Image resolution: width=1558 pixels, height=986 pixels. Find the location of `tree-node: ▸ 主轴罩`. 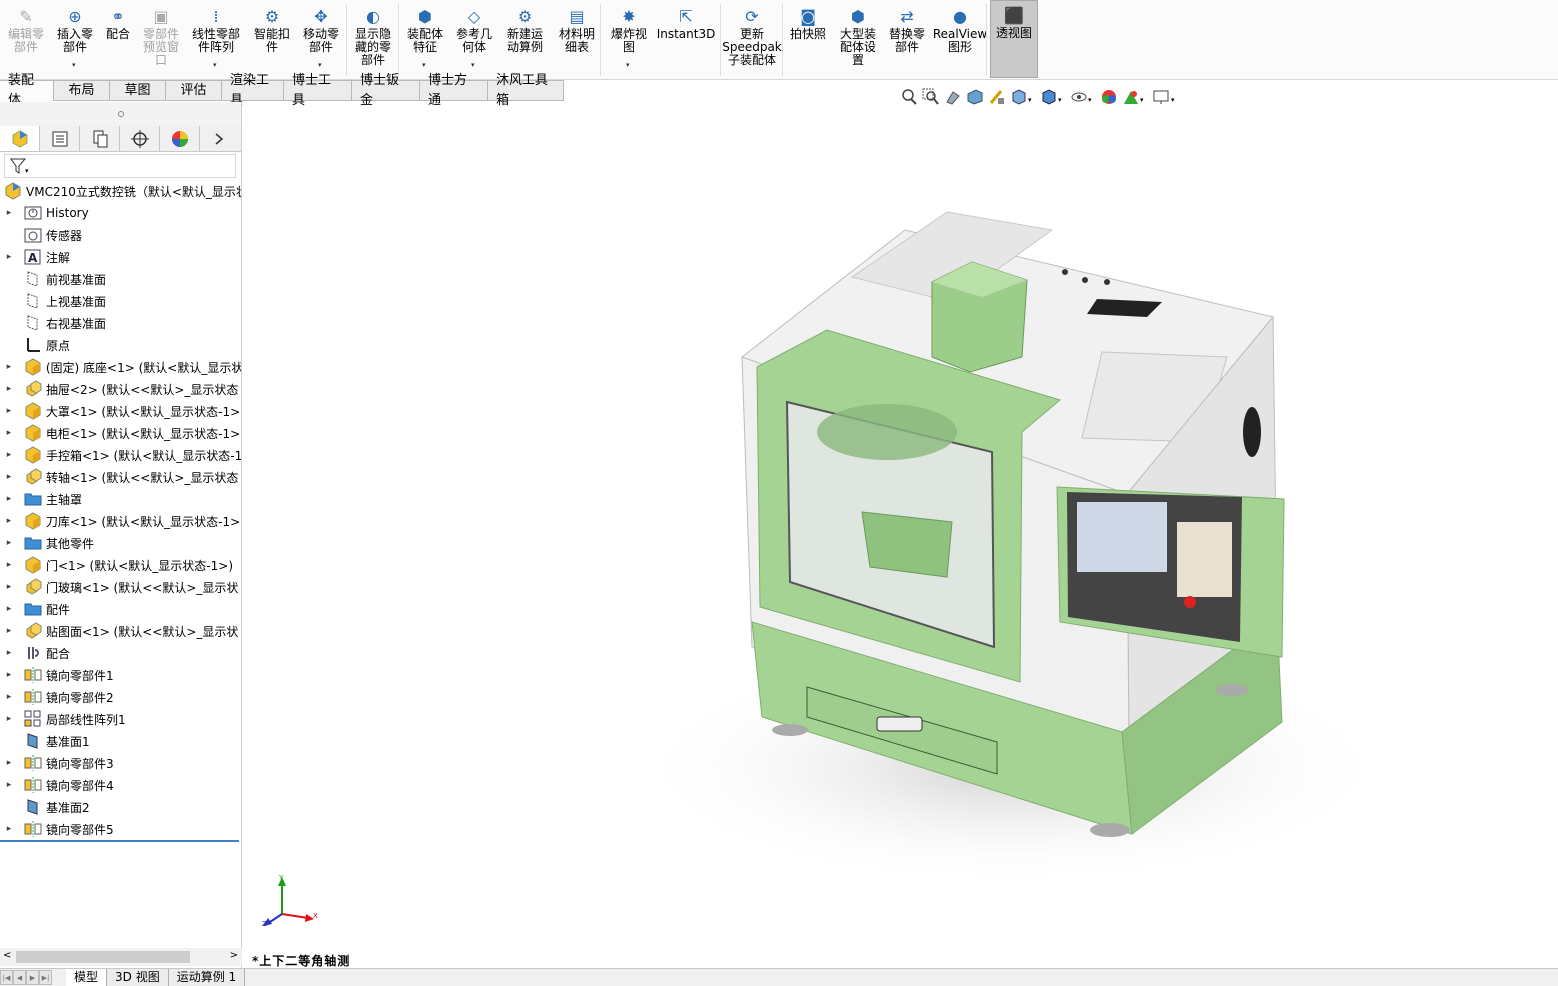

tree-node: ▸ 主轴罩 is located at coordinates (120, 499).